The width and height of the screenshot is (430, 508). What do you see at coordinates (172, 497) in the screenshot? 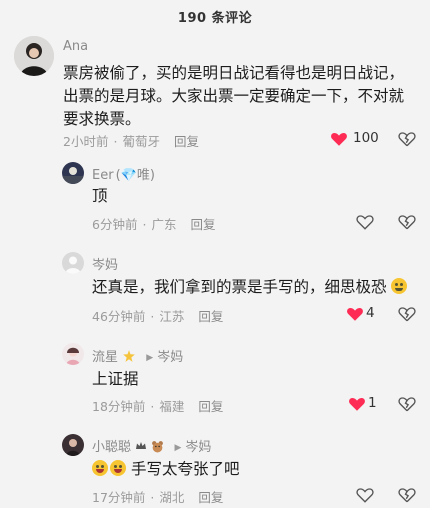
I see `comment-location: 湖北` at bounding box center [172, 497].